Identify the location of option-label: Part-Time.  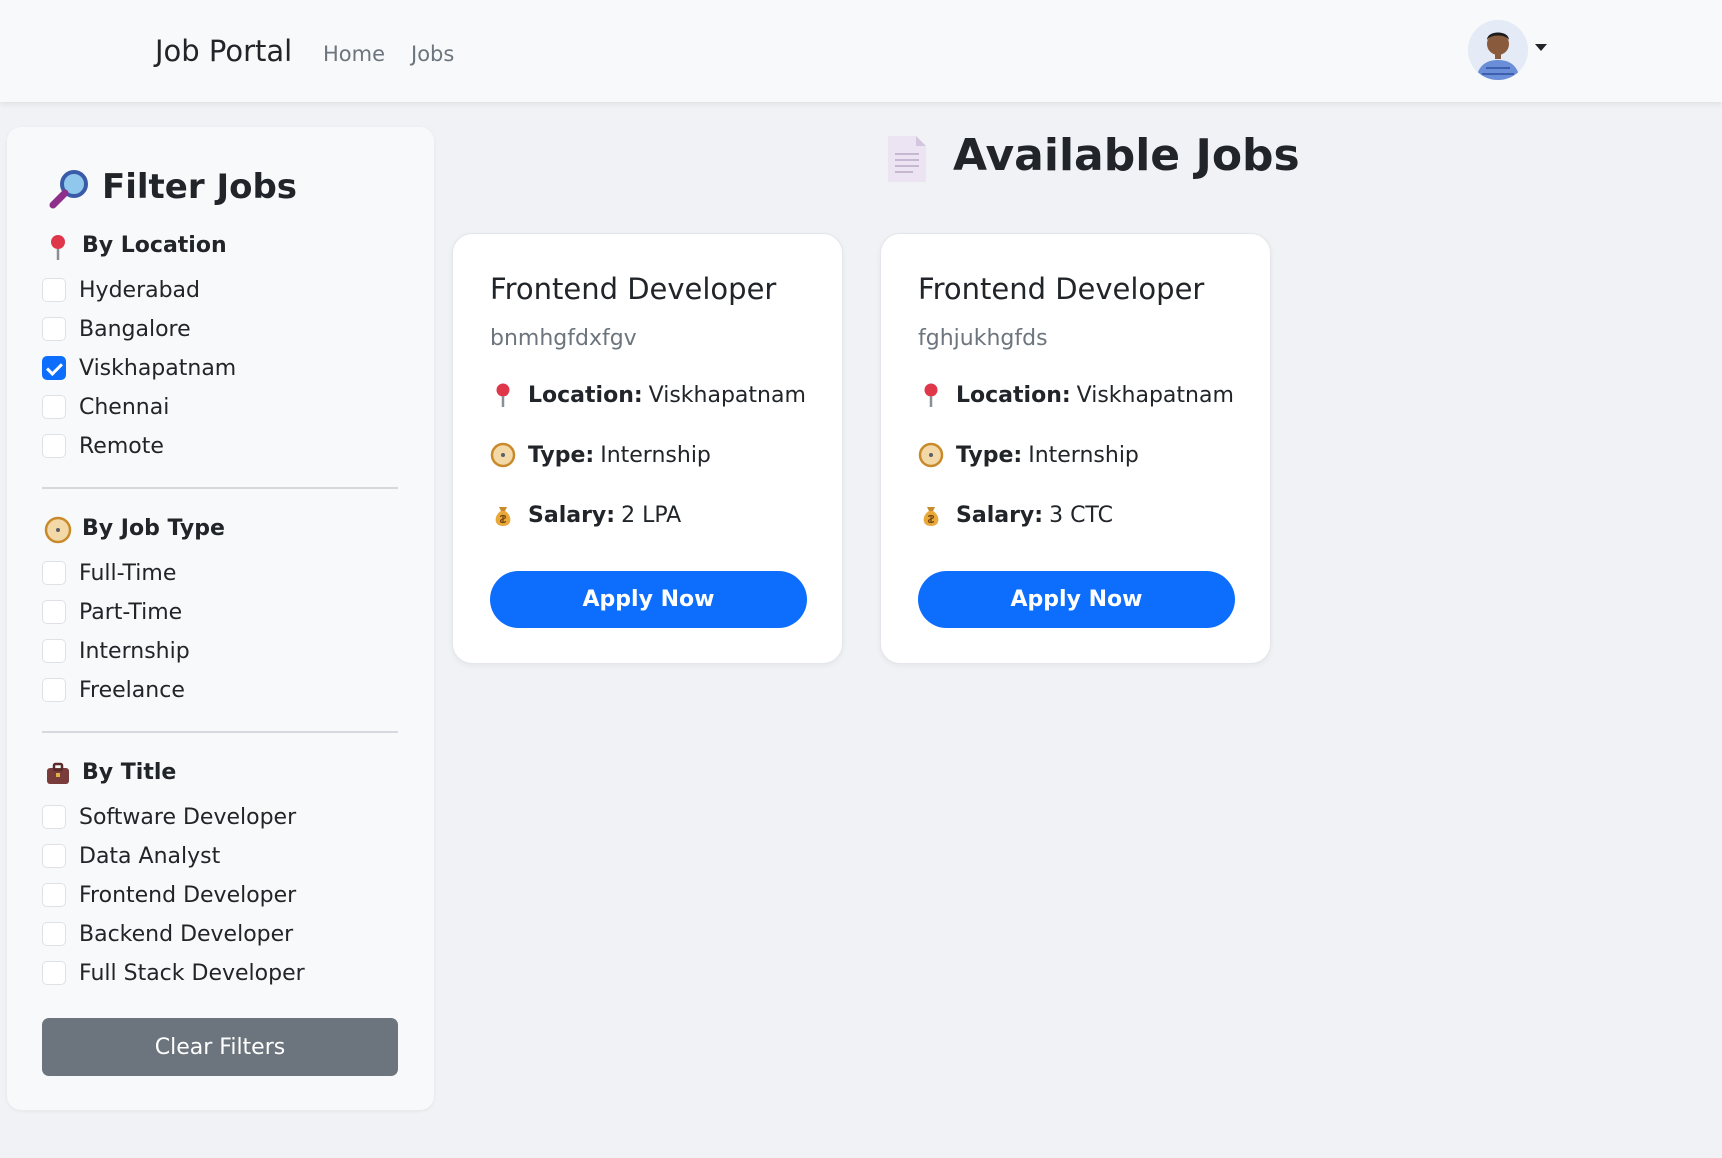
(131, 612).